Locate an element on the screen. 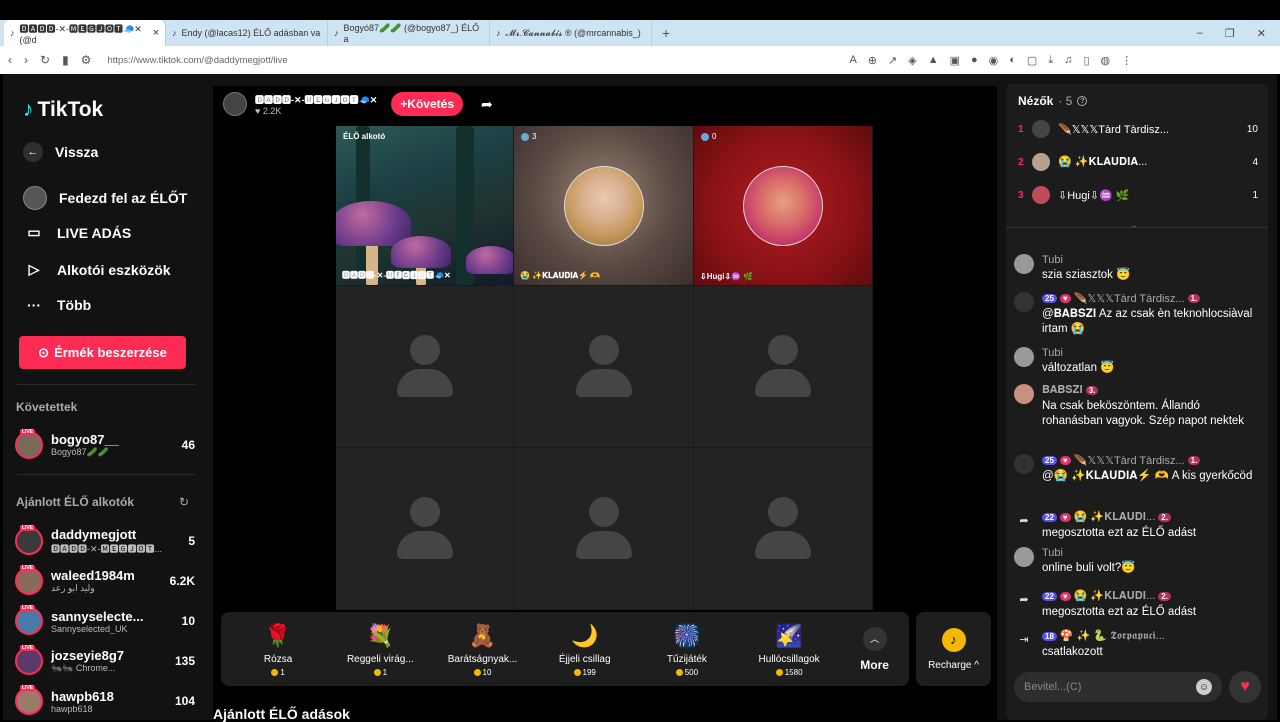 This screenshot has height=722, width=1280. help-icon: ? is located at coordinates (1082, 101).